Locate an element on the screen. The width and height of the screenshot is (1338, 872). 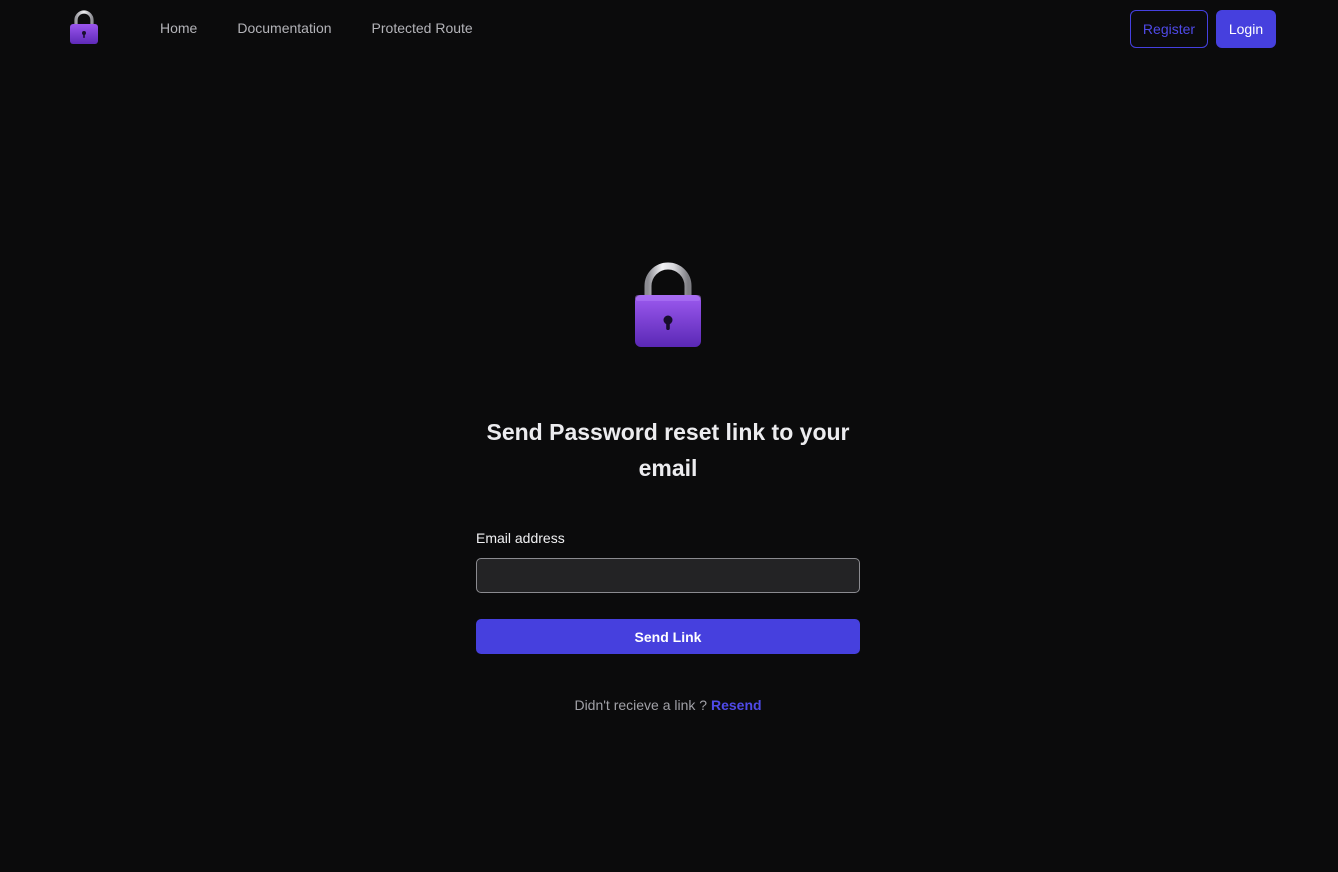
nav-links: Home Documentation Protected Route is located at coordinates (316, 28).